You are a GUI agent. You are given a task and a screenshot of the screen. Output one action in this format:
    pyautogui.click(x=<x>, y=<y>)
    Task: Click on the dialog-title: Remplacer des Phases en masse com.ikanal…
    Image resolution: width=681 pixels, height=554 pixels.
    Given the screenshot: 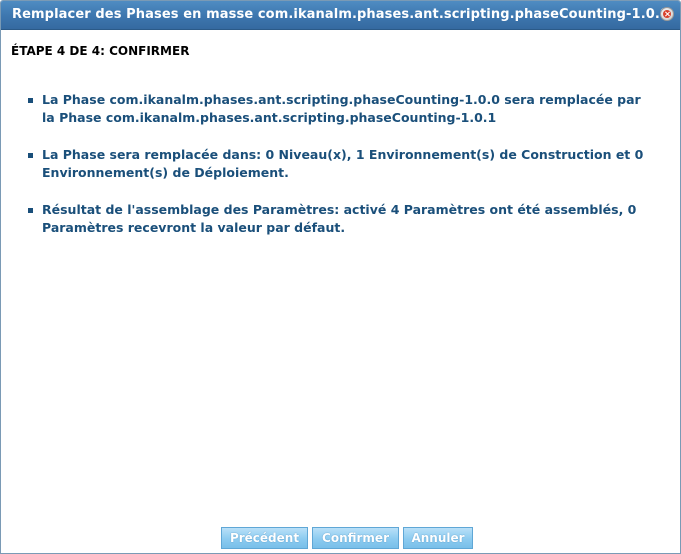 What is the action you would take?
    pyautogui.click(x=341, y=14)
    